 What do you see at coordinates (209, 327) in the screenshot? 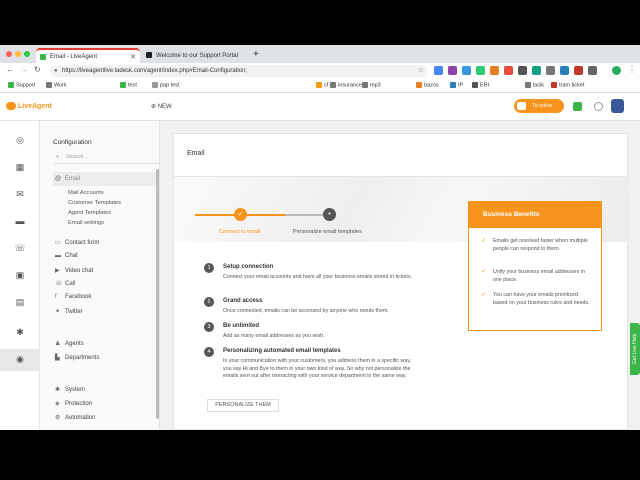
I see `step-number: 3` at bounding box center [209, 327].